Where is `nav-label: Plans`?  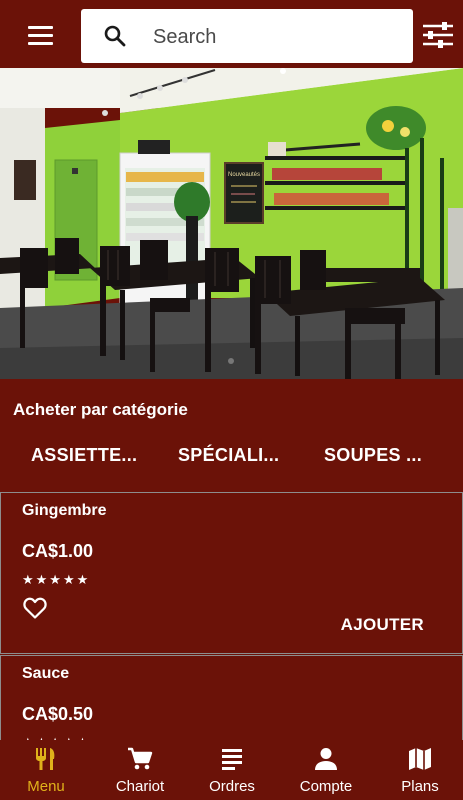 nav-label: Plans is located at coordinates (420, 786).